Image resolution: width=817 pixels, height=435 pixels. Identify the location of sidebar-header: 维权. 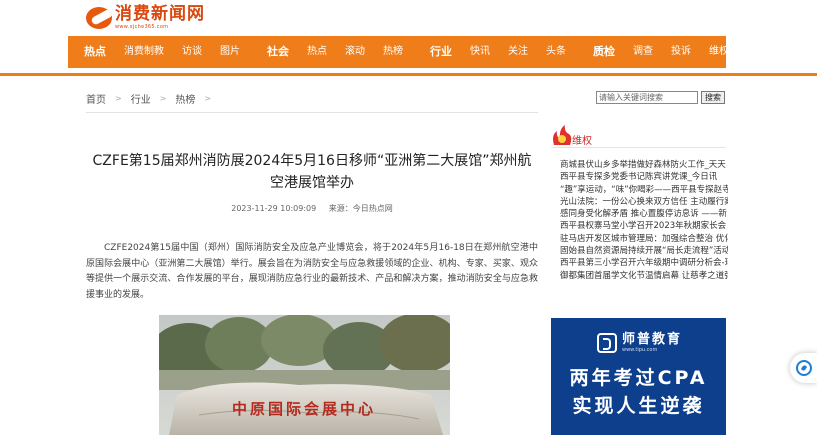
(638, 135).